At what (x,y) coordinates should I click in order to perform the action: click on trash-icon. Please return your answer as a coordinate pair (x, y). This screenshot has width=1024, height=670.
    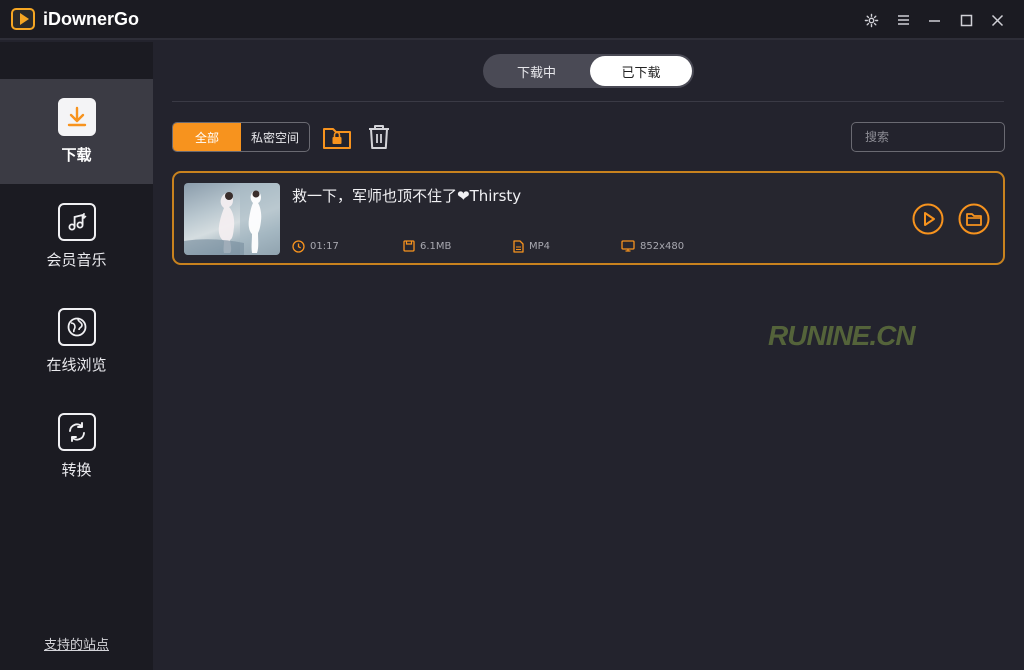
    Looking at the image, I should click on (379, 137).